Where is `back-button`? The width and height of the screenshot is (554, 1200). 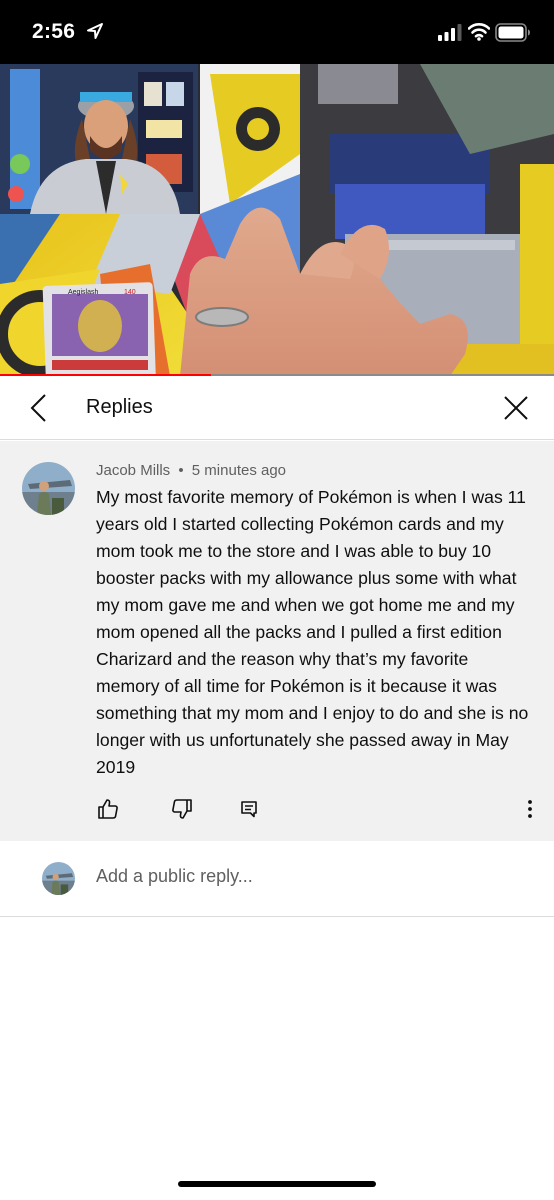
back-button is located at coordinates (38, 408).